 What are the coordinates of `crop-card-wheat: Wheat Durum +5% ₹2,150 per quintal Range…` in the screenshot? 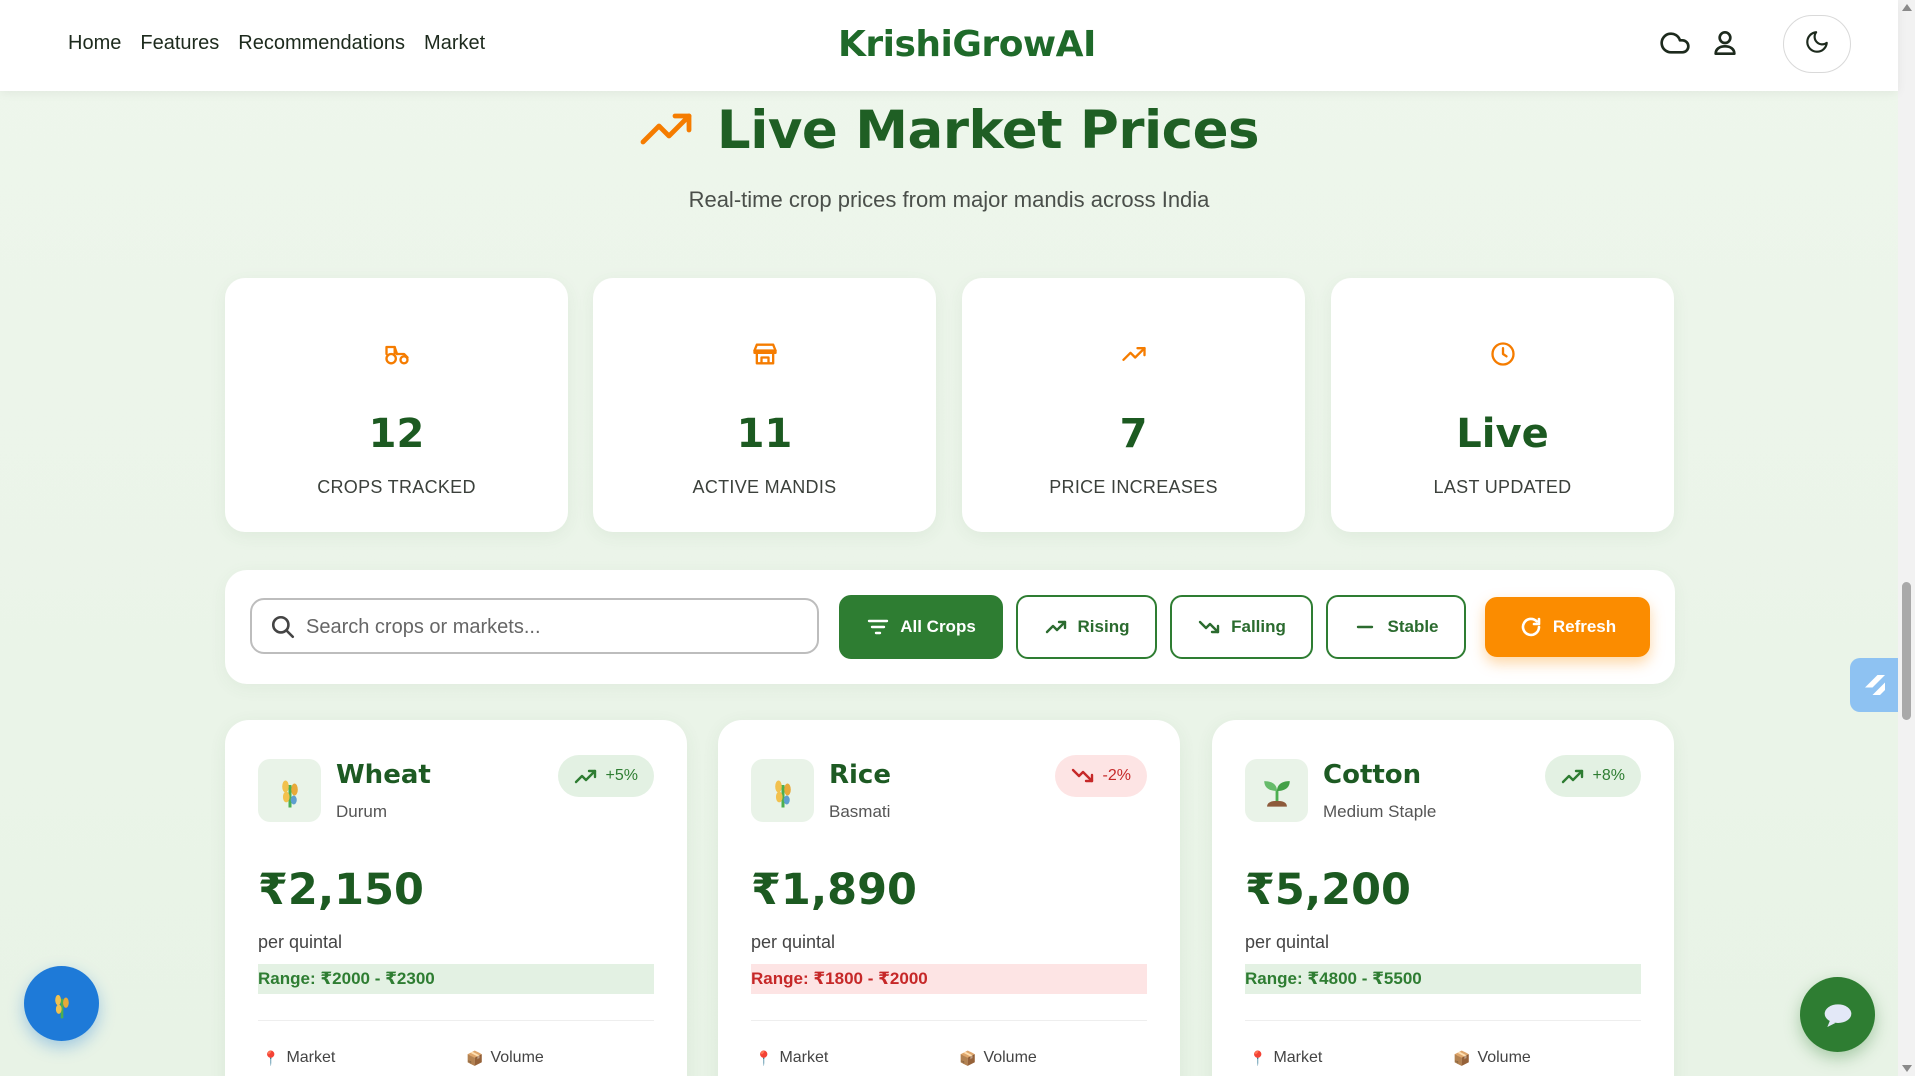 It's located at (456, 898).